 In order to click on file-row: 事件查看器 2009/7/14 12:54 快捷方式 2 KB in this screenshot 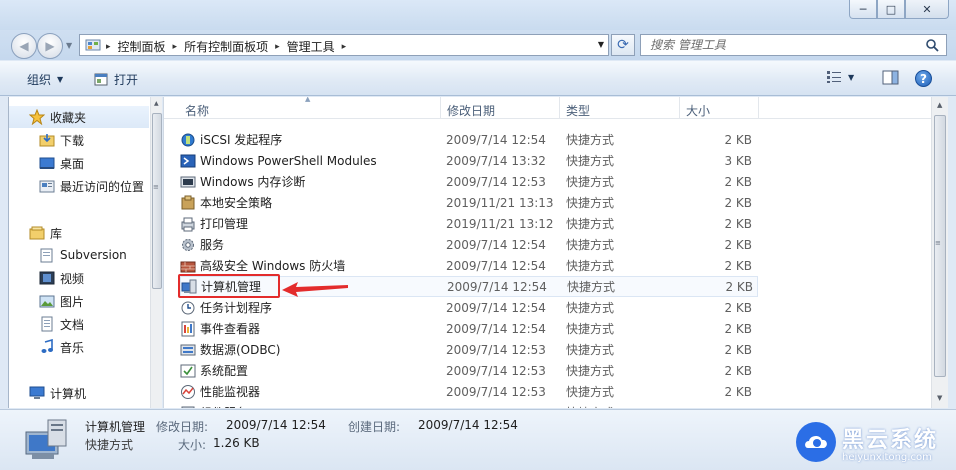, I will do `click(469, 328)`.